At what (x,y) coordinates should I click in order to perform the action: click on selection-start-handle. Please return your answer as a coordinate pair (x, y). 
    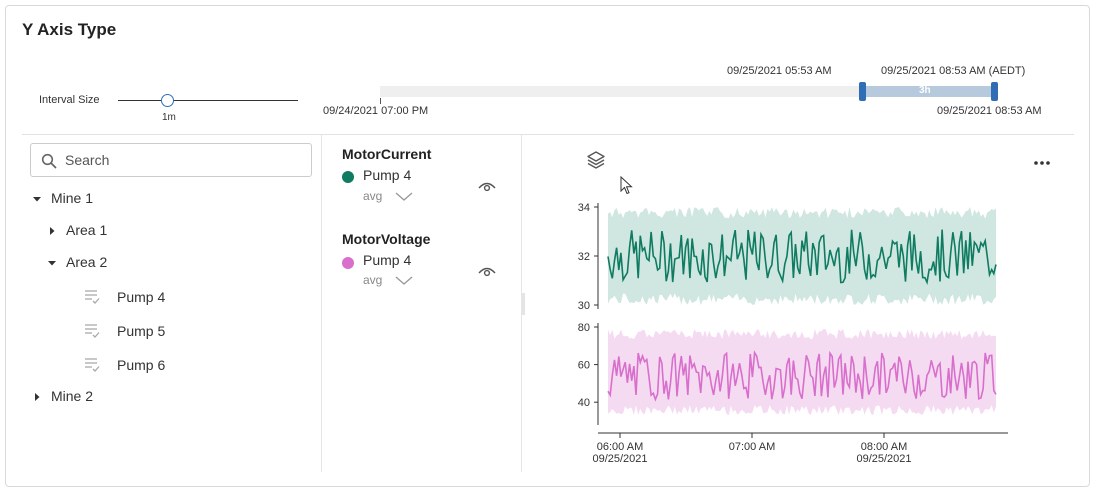
    Looking at the image, I should click on (862, 91).